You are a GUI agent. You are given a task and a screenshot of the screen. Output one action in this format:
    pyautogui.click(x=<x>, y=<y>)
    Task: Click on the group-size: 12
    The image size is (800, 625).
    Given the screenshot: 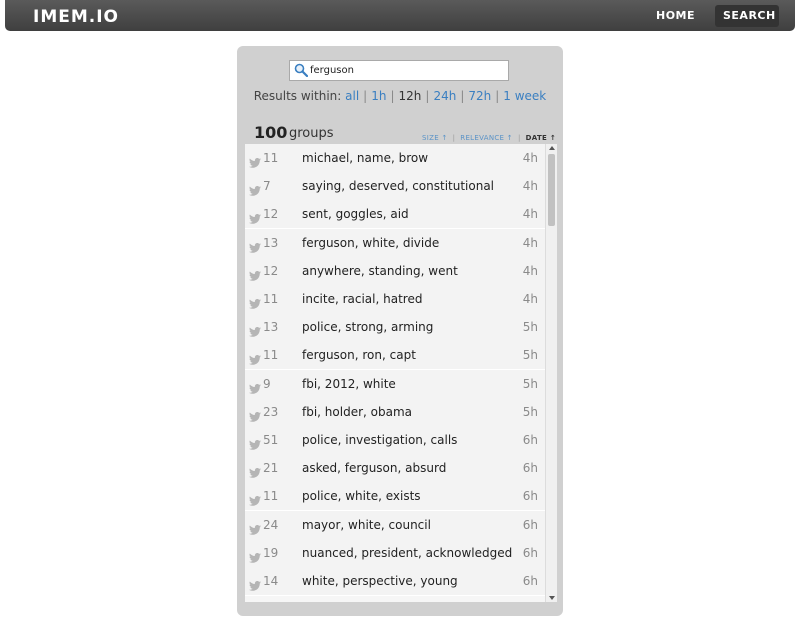 What is the action you would take?
    pyautogui.click(x=271, y=270)
    